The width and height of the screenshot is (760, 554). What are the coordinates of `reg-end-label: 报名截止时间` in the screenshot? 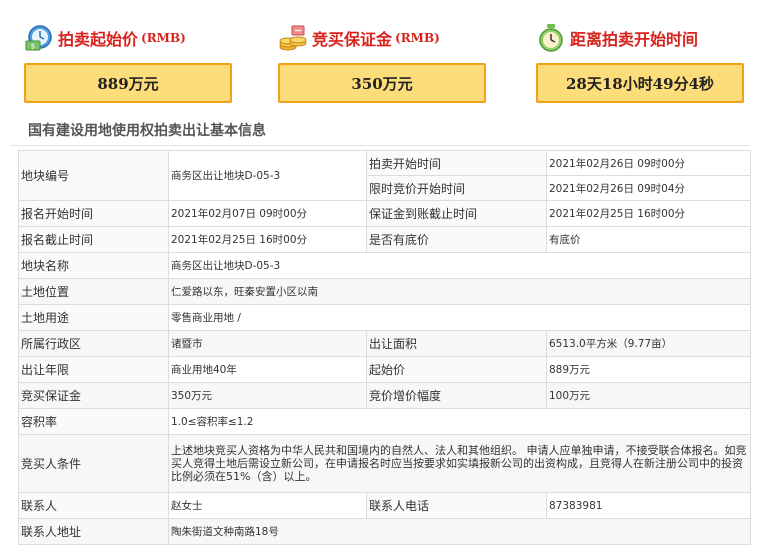 It's located at (93, 239).